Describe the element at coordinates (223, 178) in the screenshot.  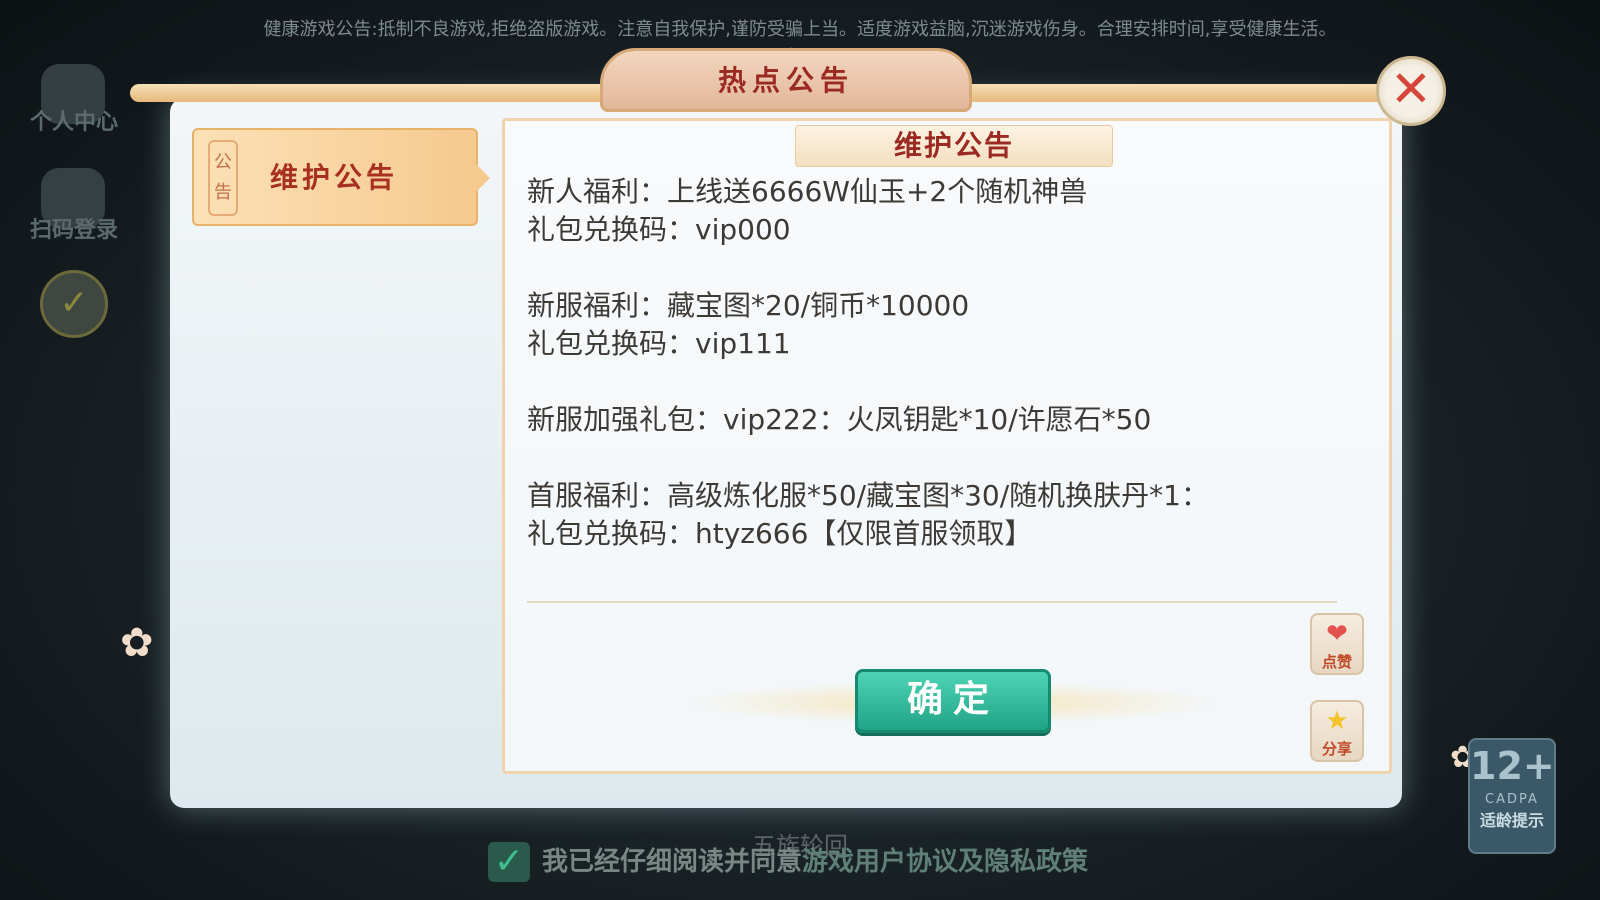
I see `notice-seal-icon: 公告` at that location.